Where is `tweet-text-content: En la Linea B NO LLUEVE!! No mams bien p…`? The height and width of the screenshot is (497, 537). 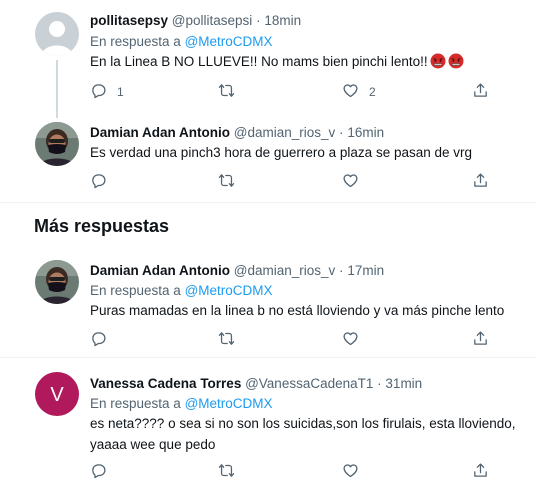
tweet-text-content: En la Linea B NO LLUEVE!! No mams bien p… is located at coordinates (259, 61).